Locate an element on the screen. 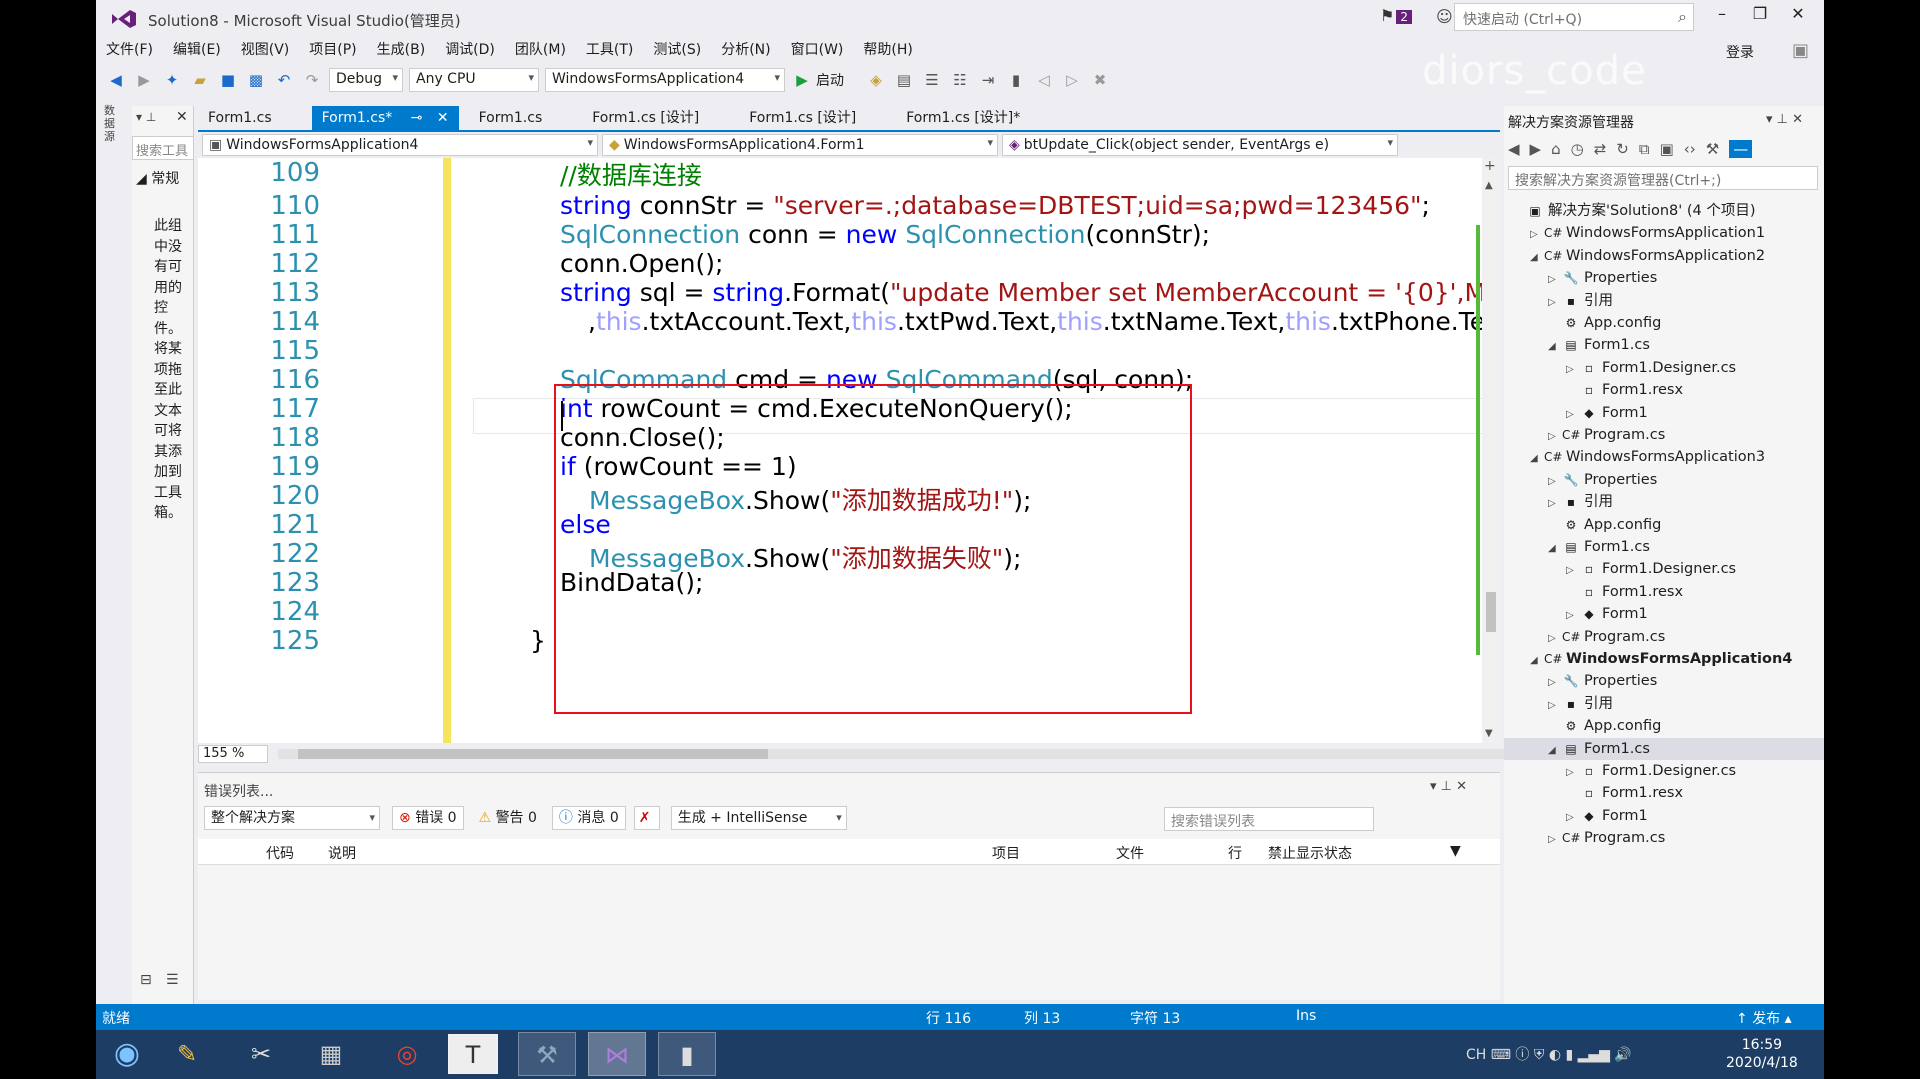  start-play-icon: ▶ is located at coordinates (802, 80).